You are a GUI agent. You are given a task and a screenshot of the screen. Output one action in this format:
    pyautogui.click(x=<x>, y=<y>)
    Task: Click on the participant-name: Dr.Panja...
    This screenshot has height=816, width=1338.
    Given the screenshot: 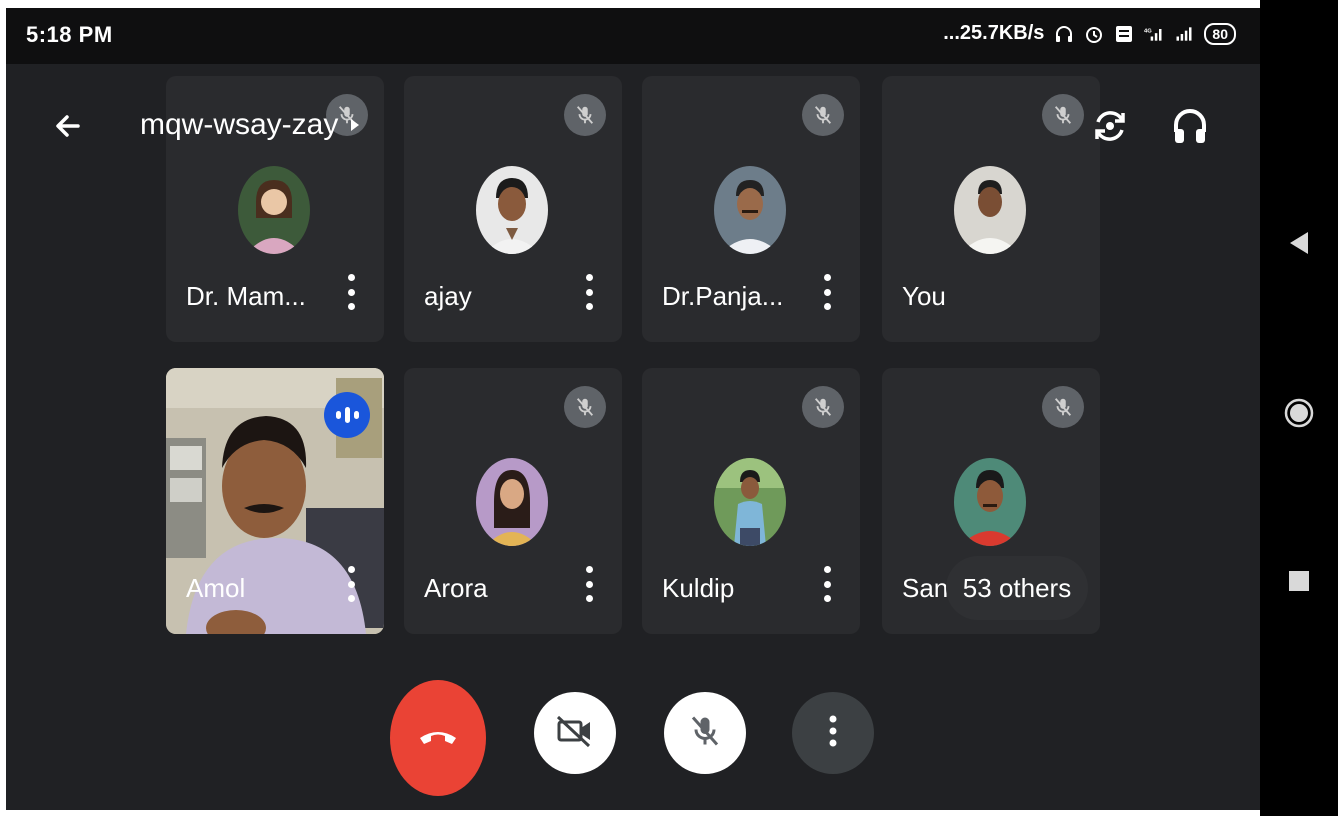 What is the action you would take?
    pyautogui.click(x=723, y=296)
    